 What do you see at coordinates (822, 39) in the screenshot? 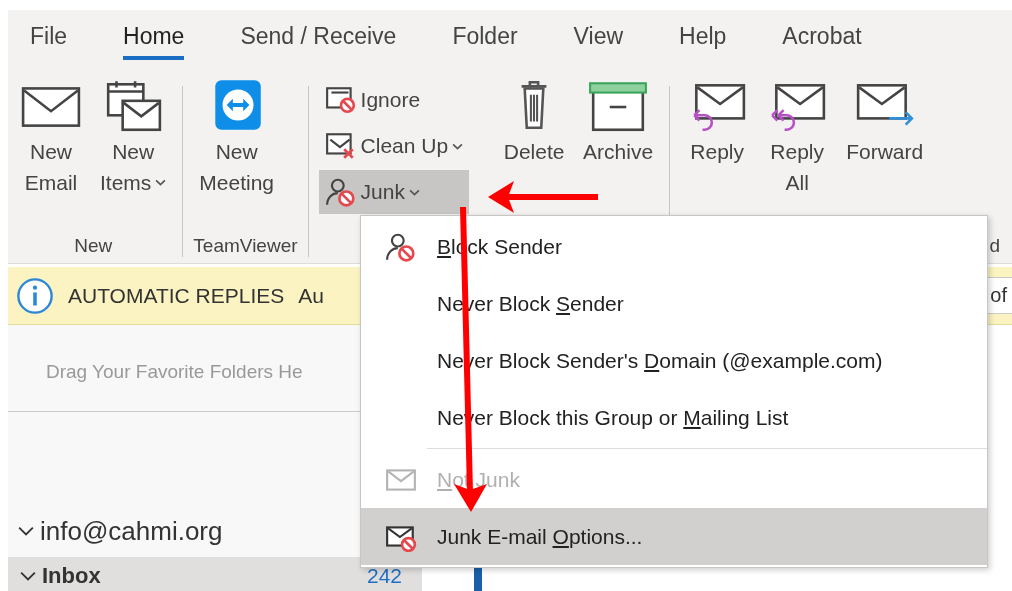
I see `ribbon-tab: Acrobat` at bounding box center [822, 39].